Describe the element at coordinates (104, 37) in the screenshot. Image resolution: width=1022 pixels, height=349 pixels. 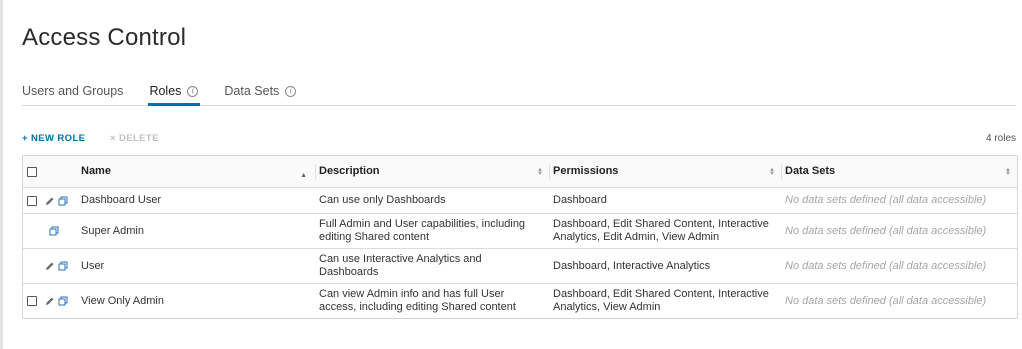
I see `page-title: Access Control` at that location.